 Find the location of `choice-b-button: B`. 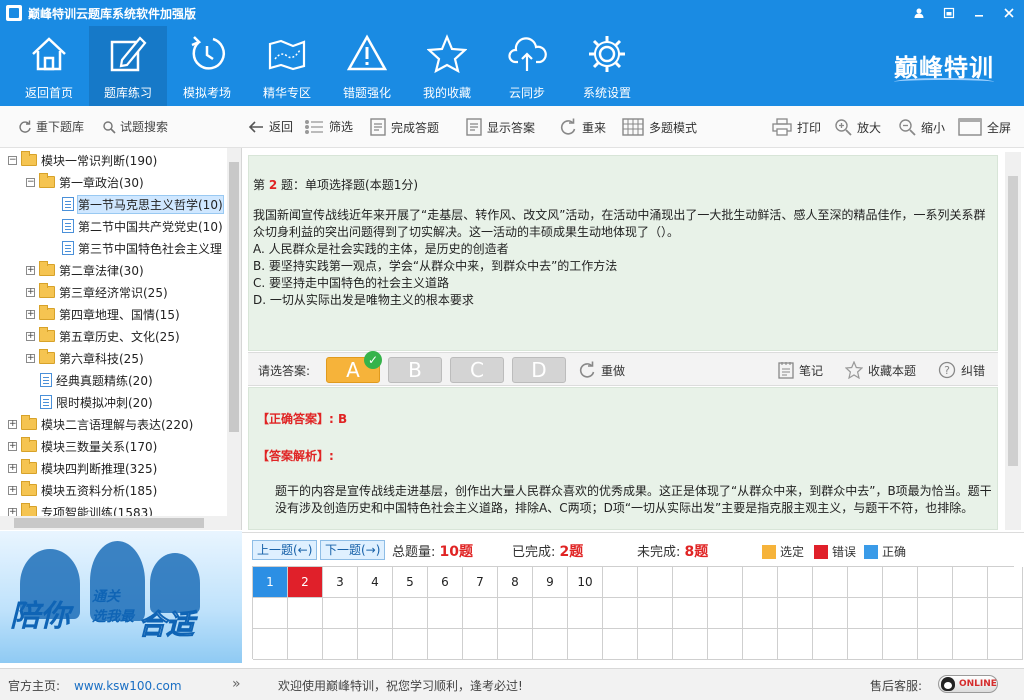

choice-b-button: B is located at coordinates (415, 370).